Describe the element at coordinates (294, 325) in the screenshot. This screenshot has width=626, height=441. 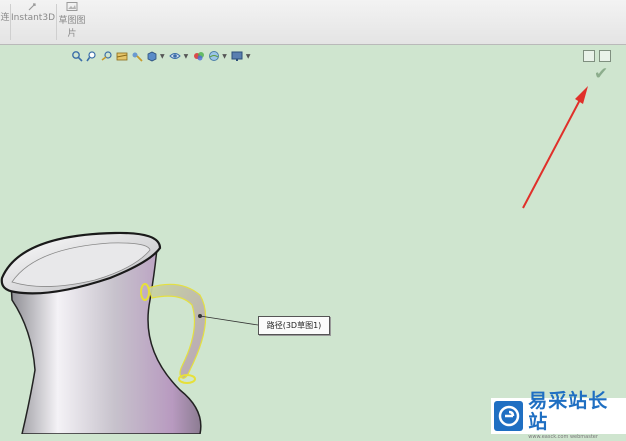
I see `path-callout-label: 路径(3D草图1)` at that location.